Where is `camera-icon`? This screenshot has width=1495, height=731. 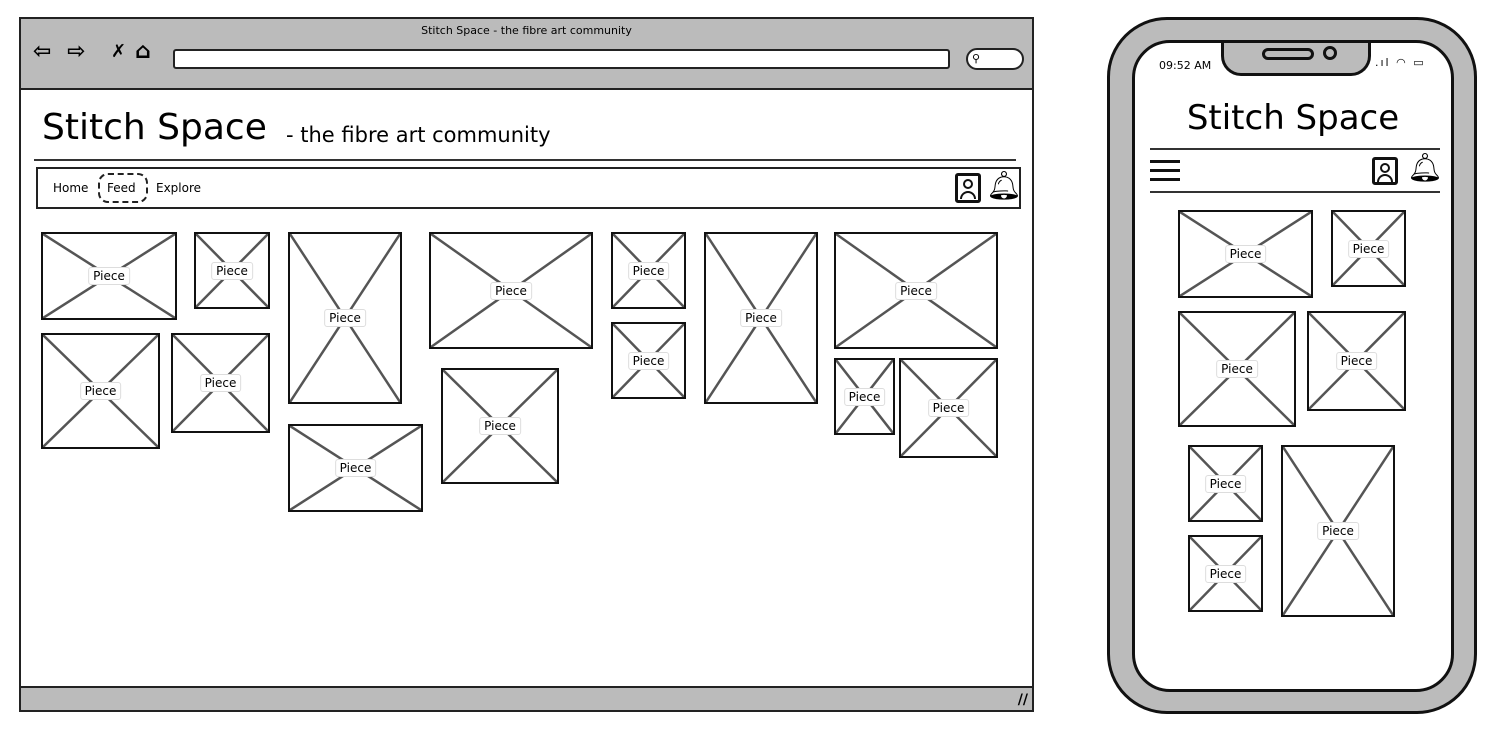
camera-icon is located at coordinates (1330, 53).